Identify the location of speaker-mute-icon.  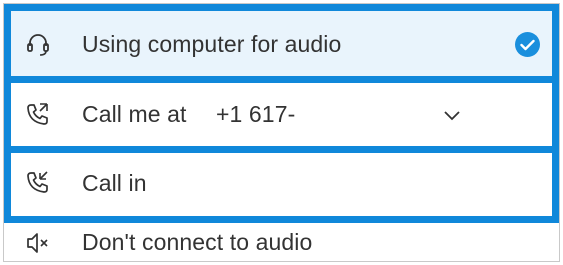
(37, 243).